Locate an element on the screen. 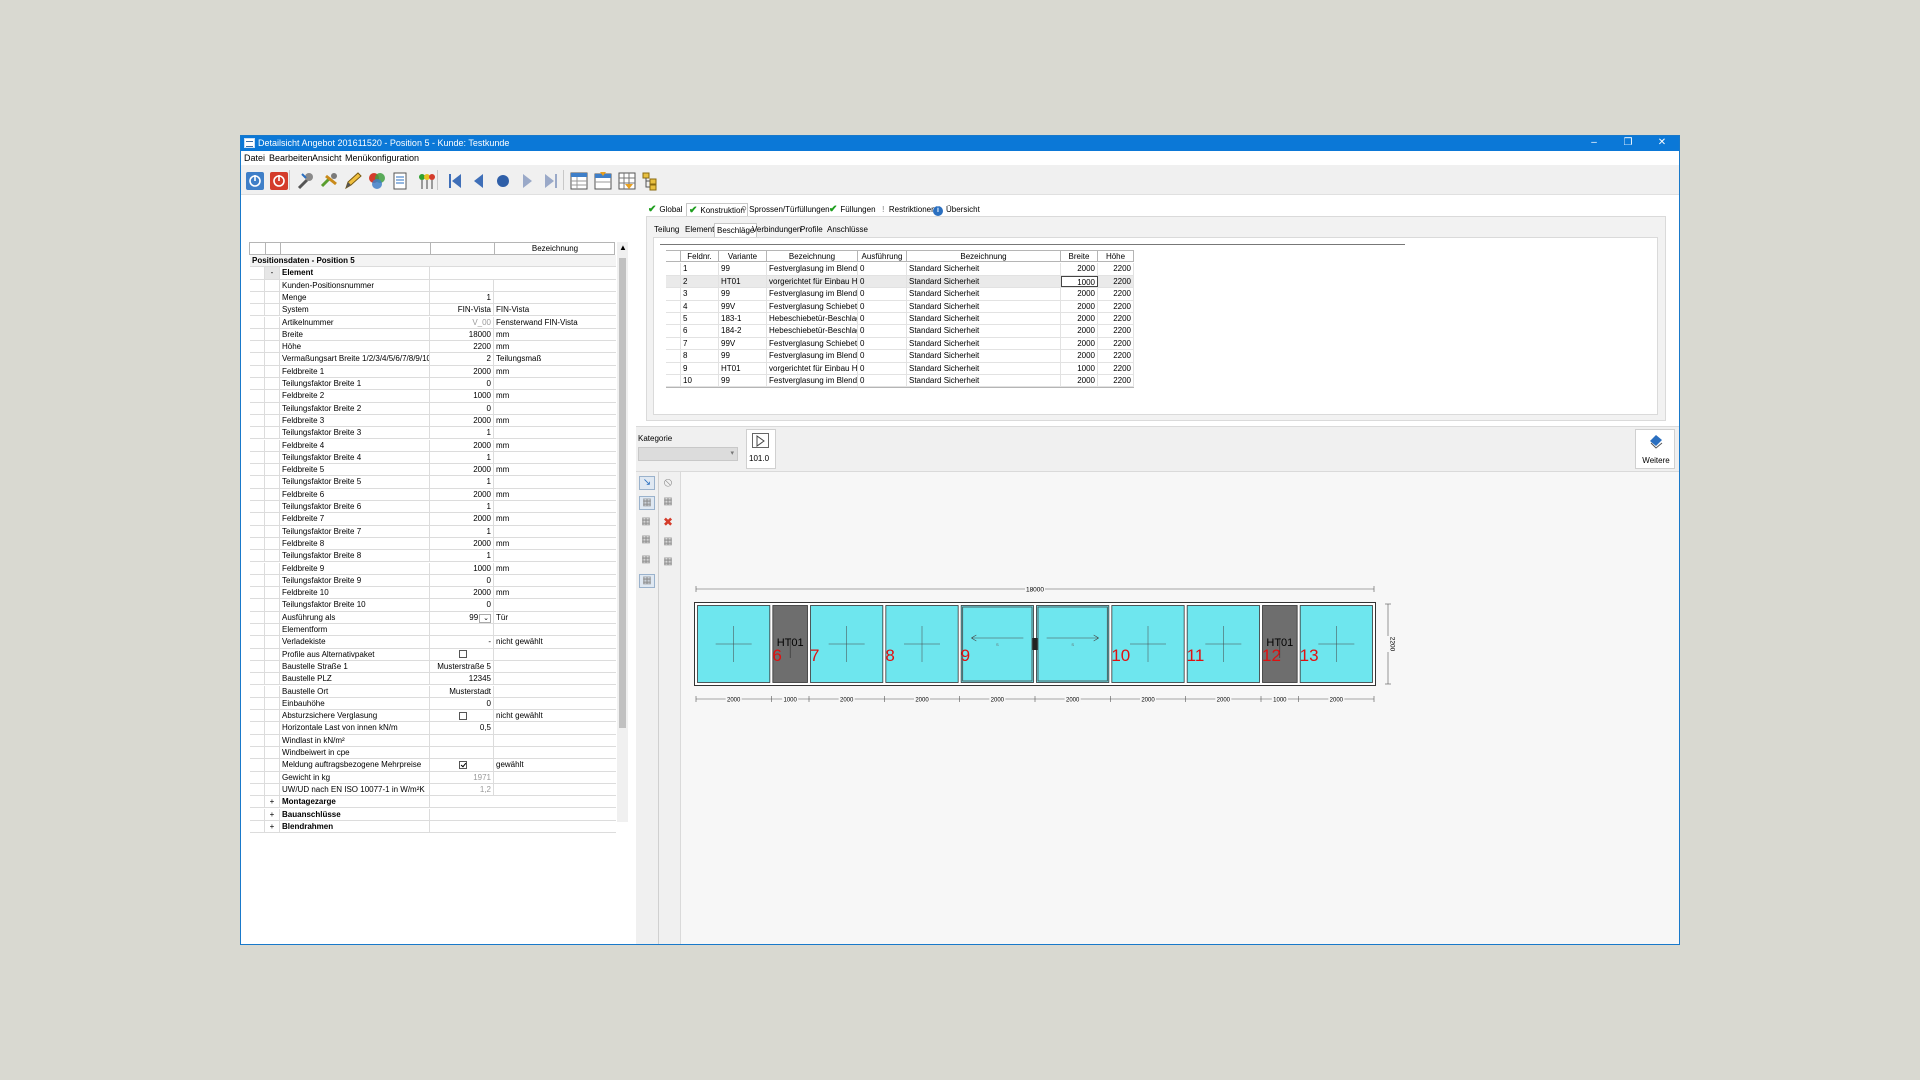 This screenshot has height=1080, width=1920. column-header: Bezeichnung is located at coordinates (984, 256).